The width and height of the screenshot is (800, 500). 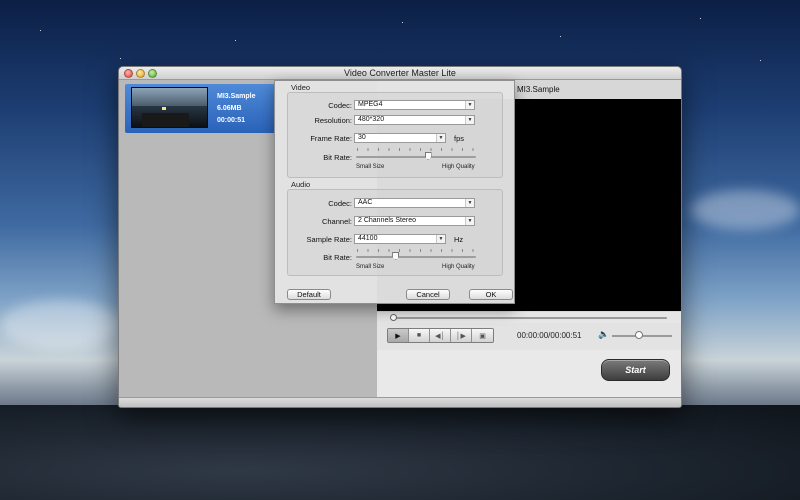 What do you see at coordinates (458, 267) in the screenshot?
I see `audio-bitrate-max-label: High Quality` at bounding box center [458, 267].